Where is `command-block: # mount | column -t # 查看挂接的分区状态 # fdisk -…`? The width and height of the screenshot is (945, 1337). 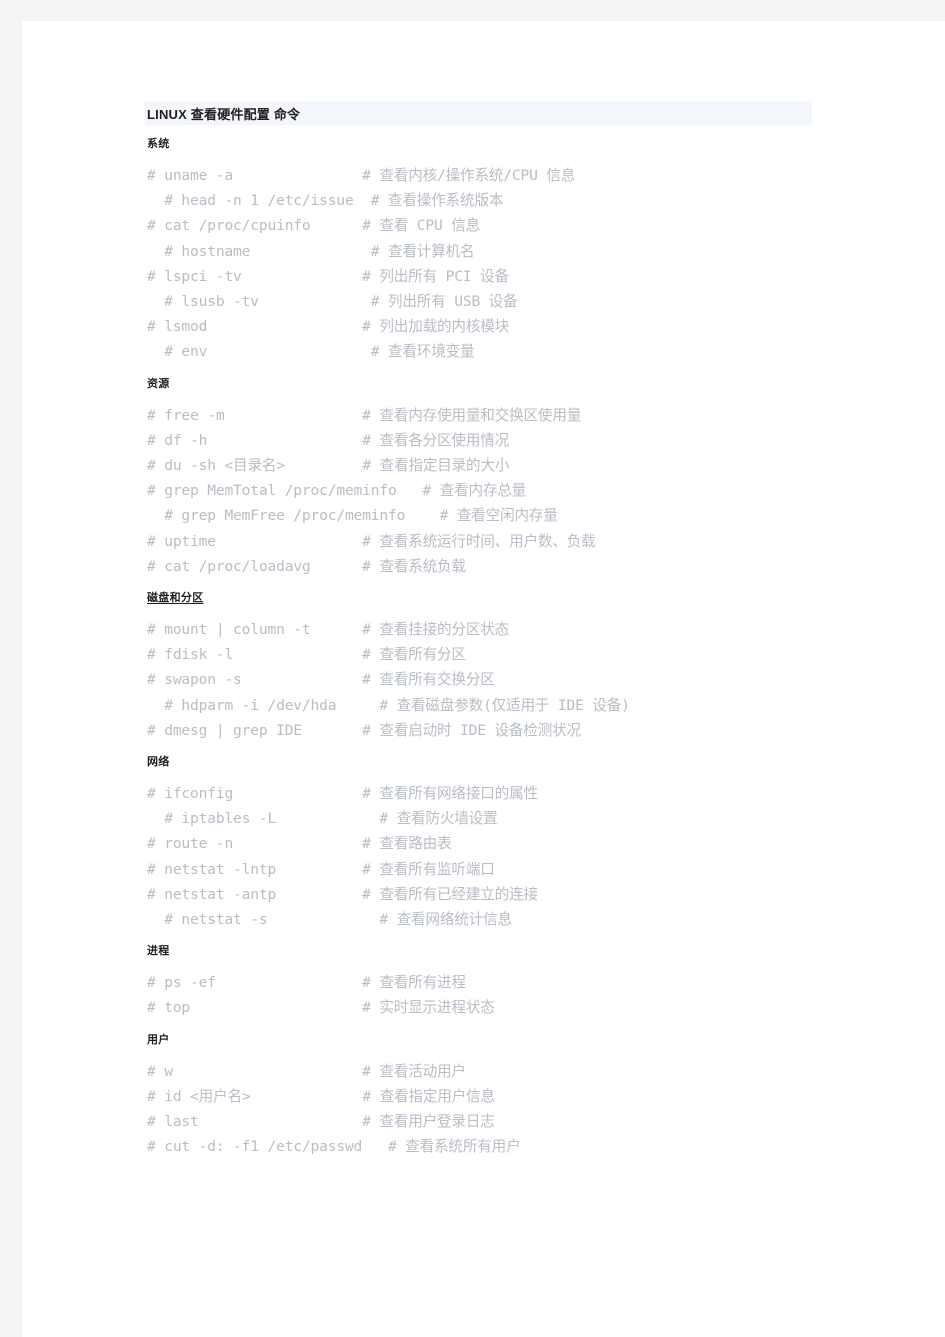
command-block: # mount | column -t # 查看挂接的分区状态 # fdisk -… is located at coordinates (495, 680).